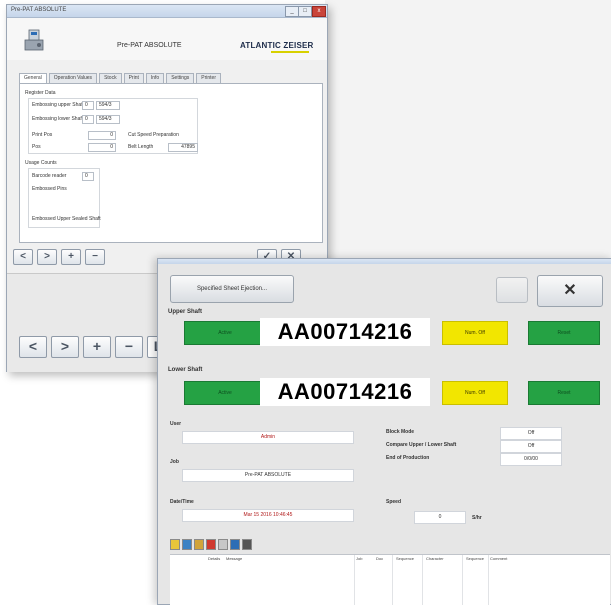  Describe the element at coordinates (531, 433) in the screenshot. I see `block-mode-value: Off` at that location.